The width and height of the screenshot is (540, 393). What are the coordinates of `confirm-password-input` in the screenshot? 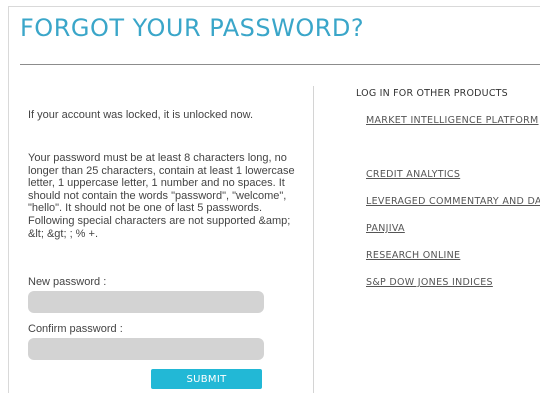 It's located at (146, 349).